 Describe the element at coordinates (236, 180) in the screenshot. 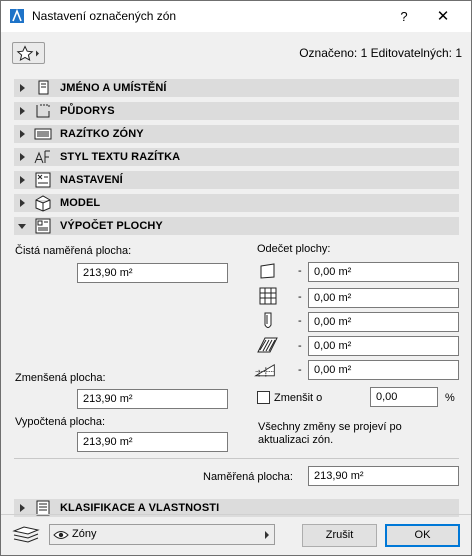

I see `panel-settings: NASTAVENÍ` at that location.